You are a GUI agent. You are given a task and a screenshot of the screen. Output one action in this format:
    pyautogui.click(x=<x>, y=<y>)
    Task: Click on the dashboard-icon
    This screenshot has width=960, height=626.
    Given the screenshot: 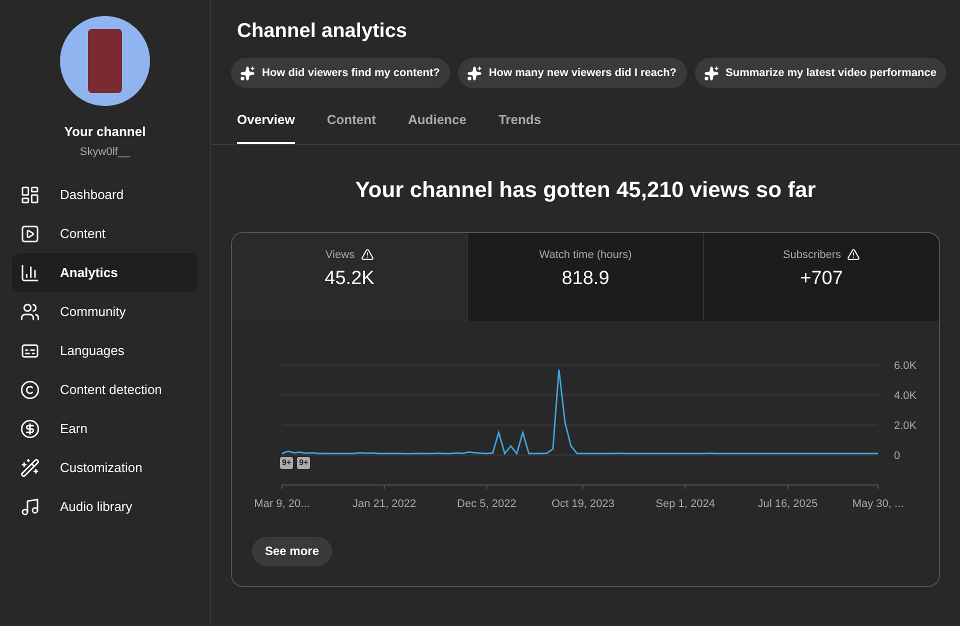 What is the action you would take?
    pyautogui.click(x=30, y=194)
    